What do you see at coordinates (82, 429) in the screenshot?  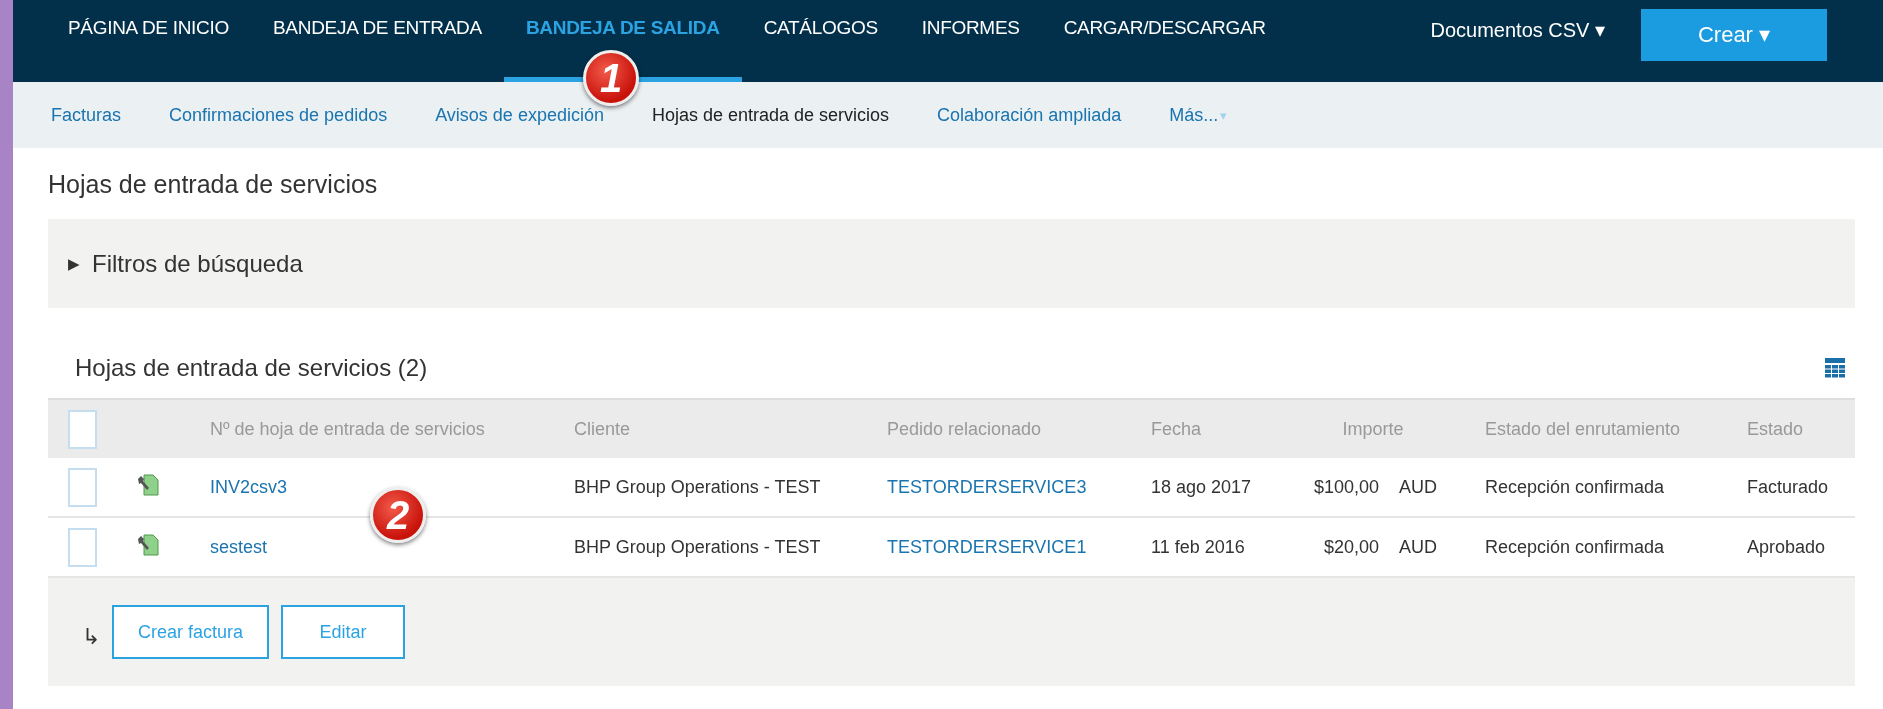 I see `select-all-checkbox` at bounding box center [82, 429].